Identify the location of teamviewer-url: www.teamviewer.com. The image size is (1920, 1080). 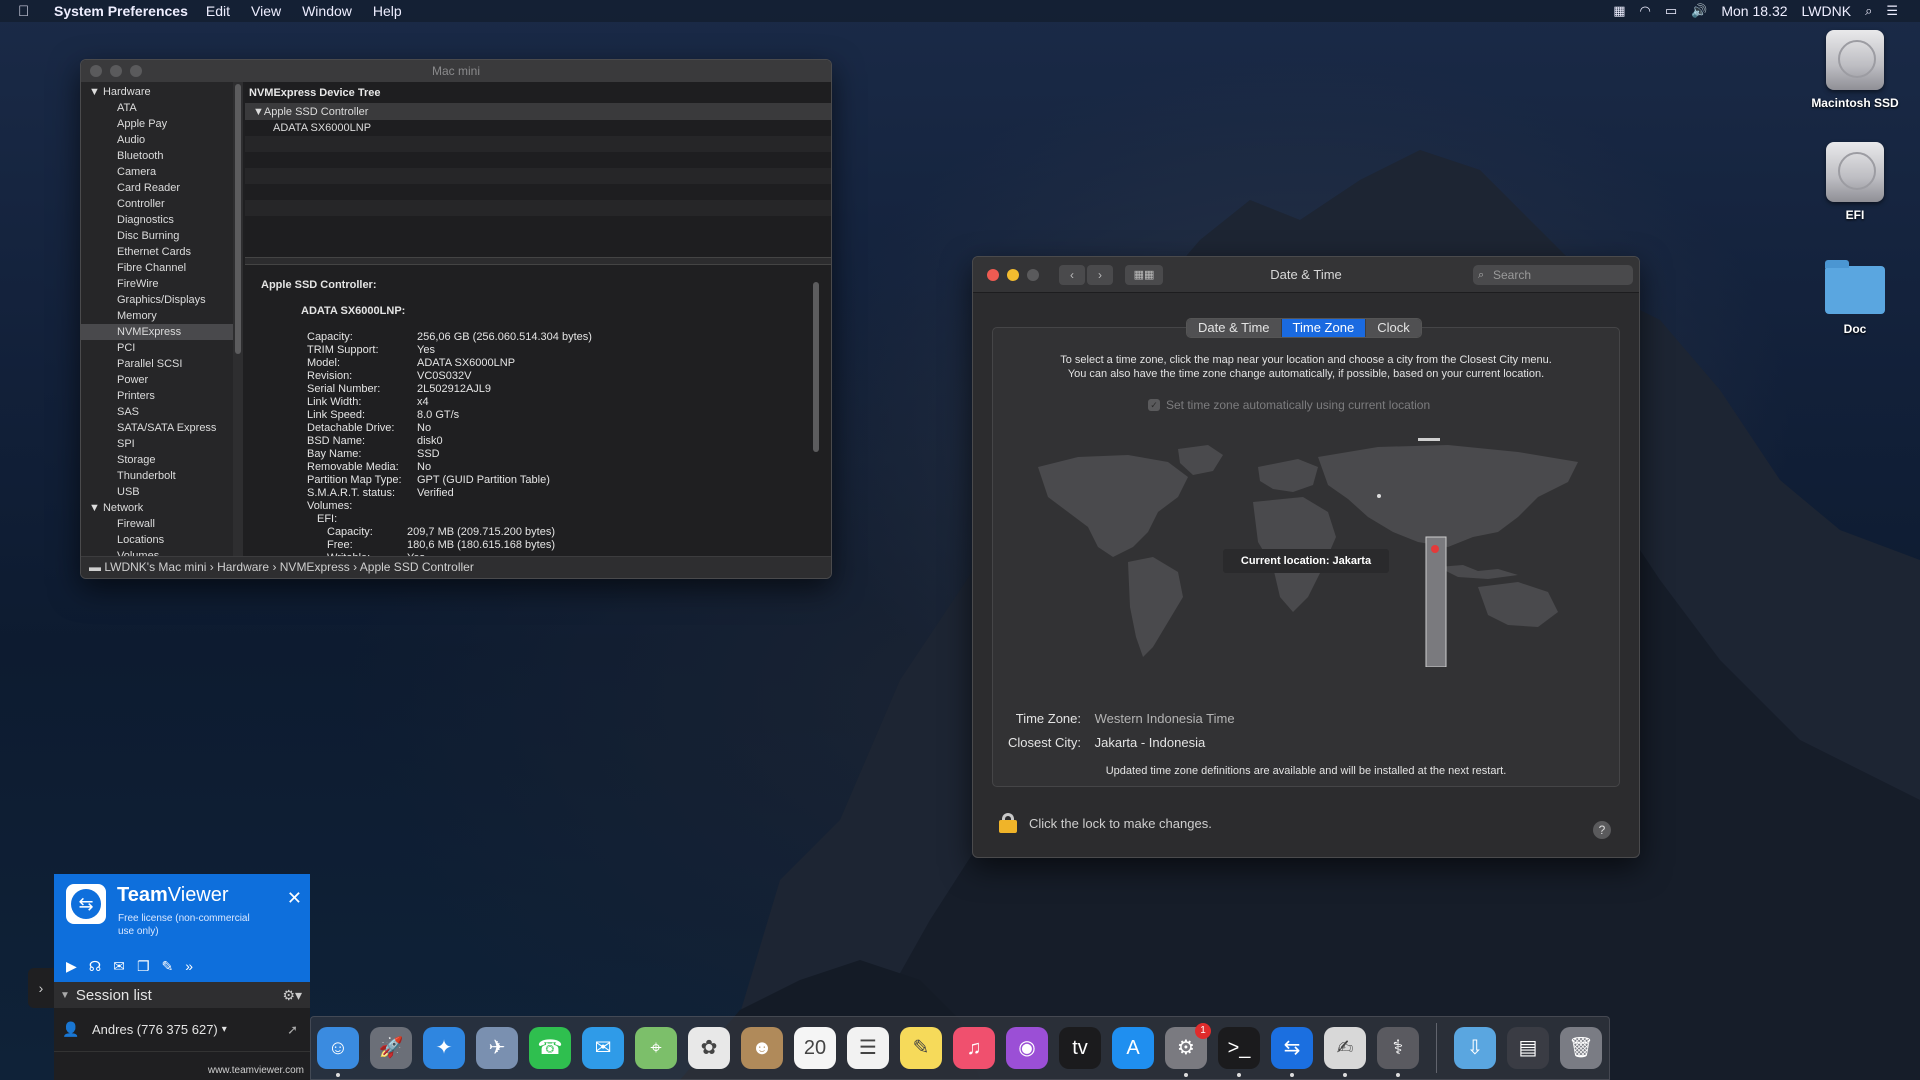
(256, 1070).